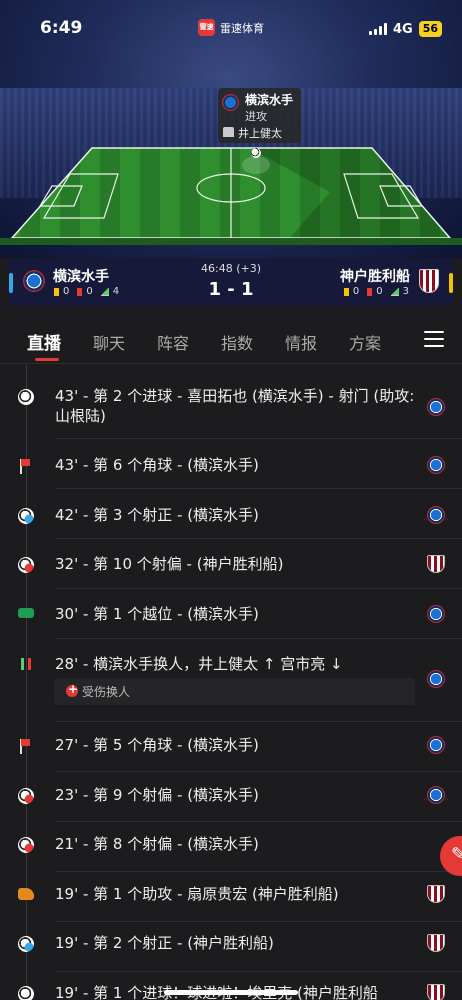 This screenshot has width=462, height=1000. I want to click on offside-icon, so click(26, 613).